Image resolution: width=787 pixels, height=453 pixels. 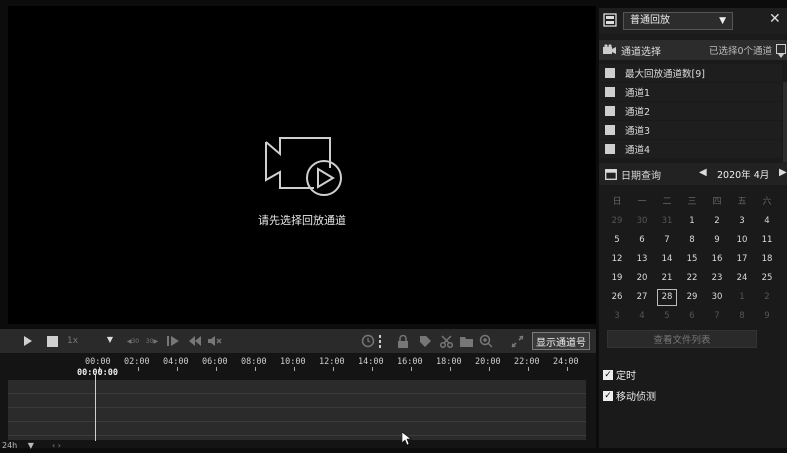 I want to click on timeline-hour-label: 20:00, so click(x=488, y=362).